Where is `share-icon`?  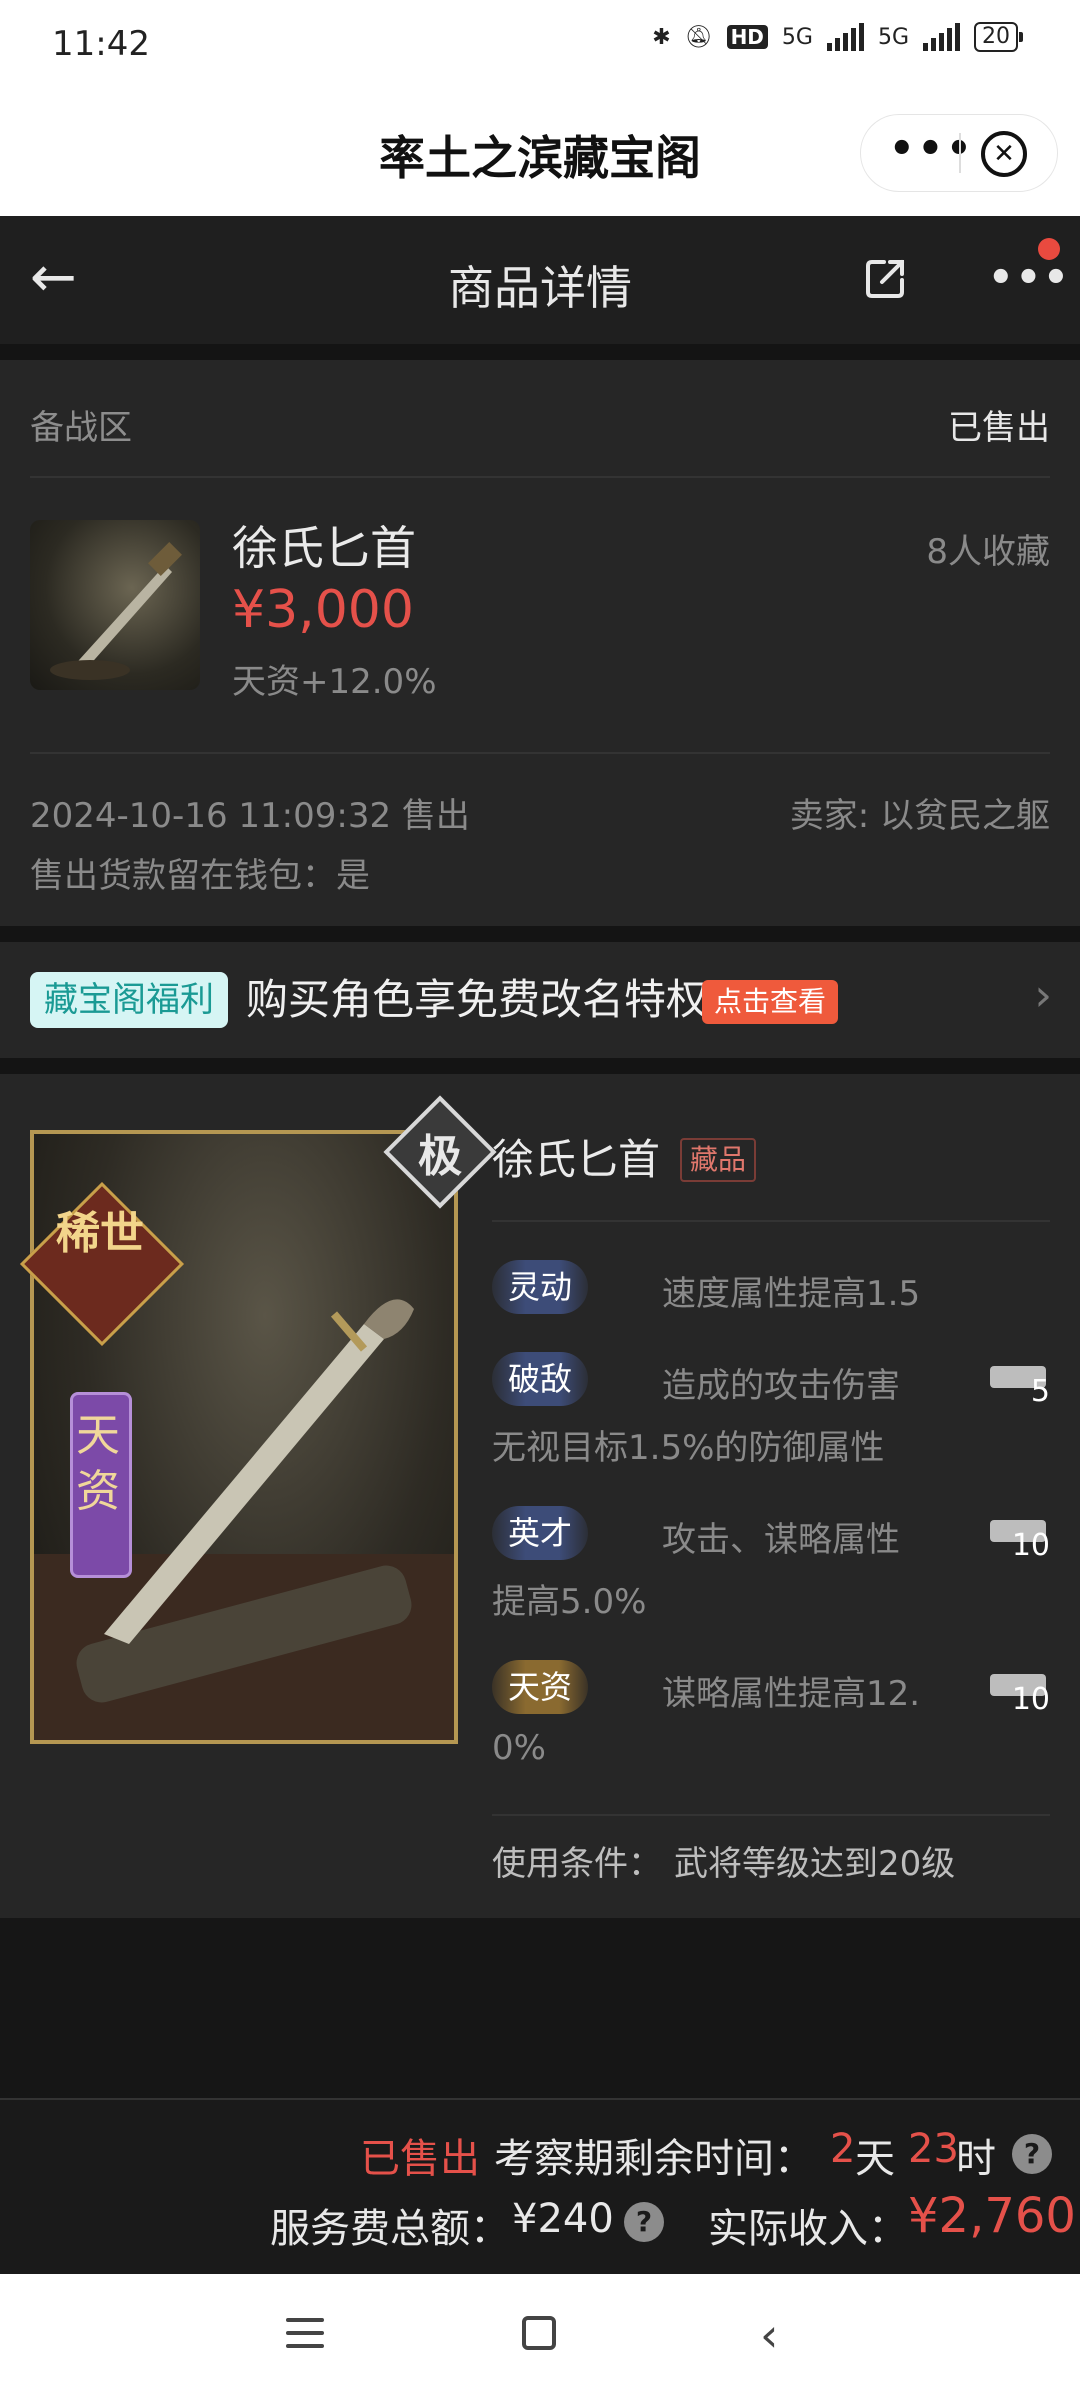
share-icon is located at coordinates (886, 278).